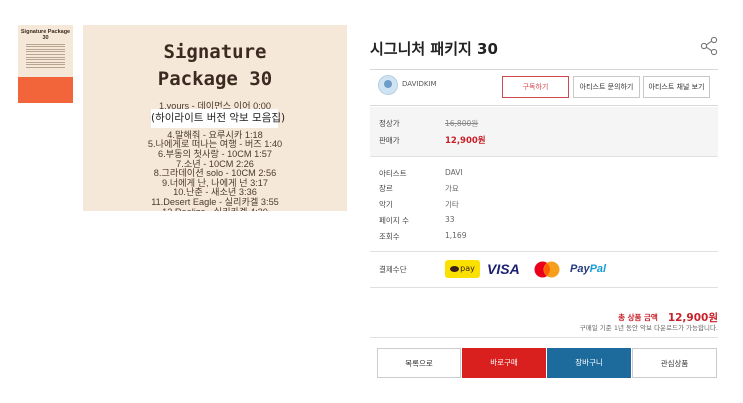 This screenshot has width=743, height=403. Describe the element at coordinates (676, 87) in the screenshot. I see `artist-channel-button: 아티스트 채널 보기` at that location.